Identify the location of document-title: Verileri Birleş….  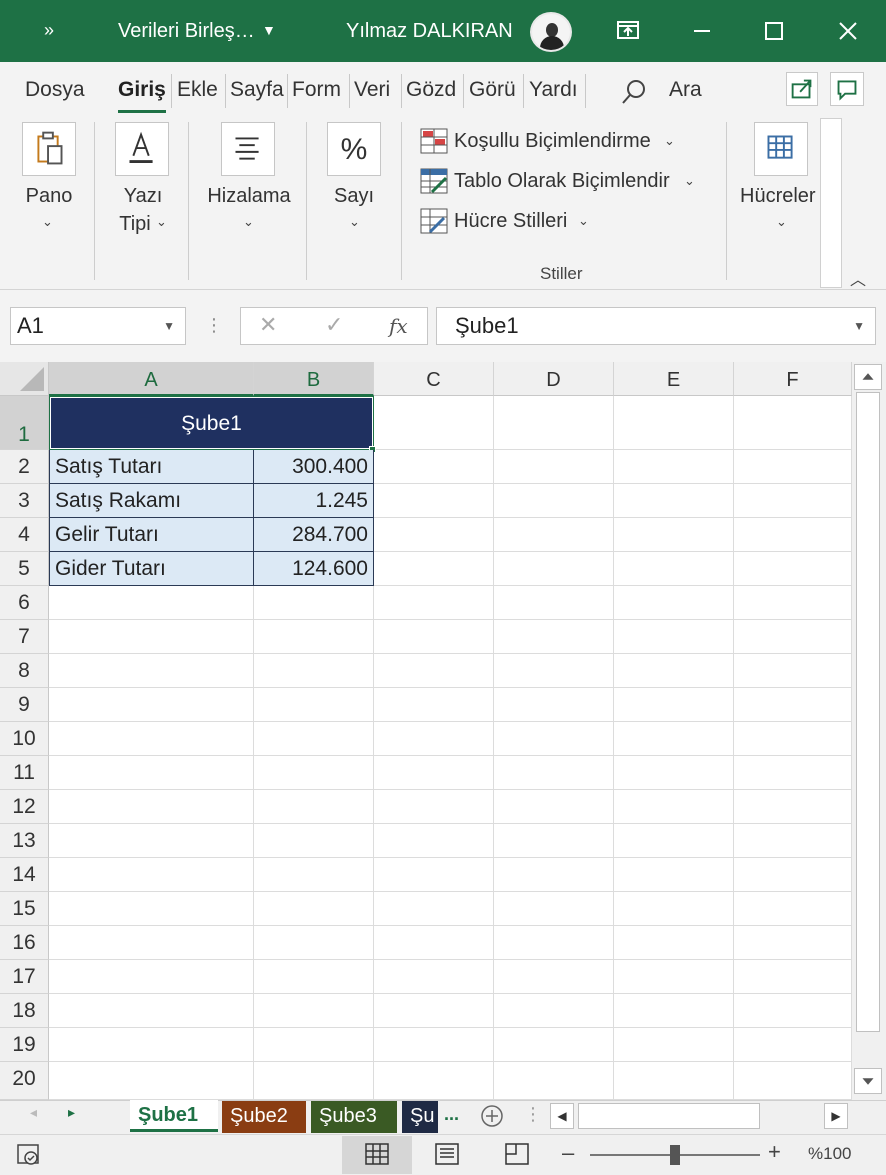
(186, 31).